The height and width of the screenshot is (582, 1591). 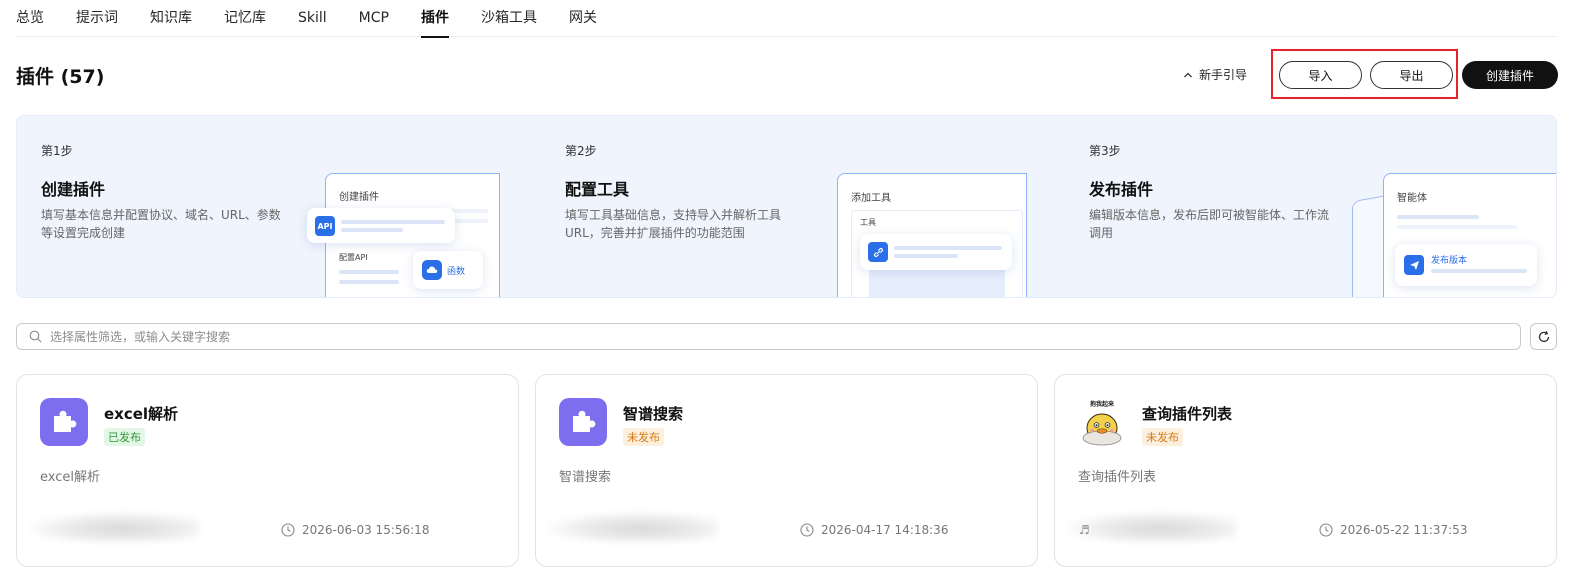 I want to click on import-button: 导入, so click(x=1320, y=75).